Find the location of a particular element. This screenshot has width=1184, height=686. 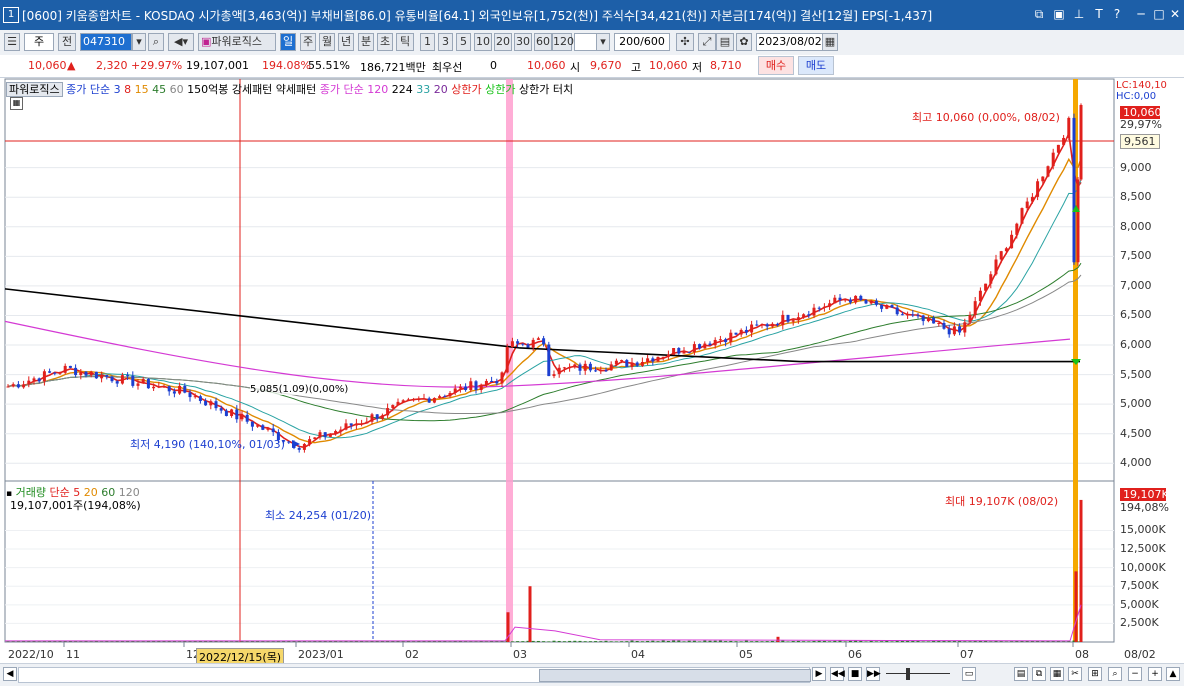

save-icon: ▤ is located at coordinates (725, 42).